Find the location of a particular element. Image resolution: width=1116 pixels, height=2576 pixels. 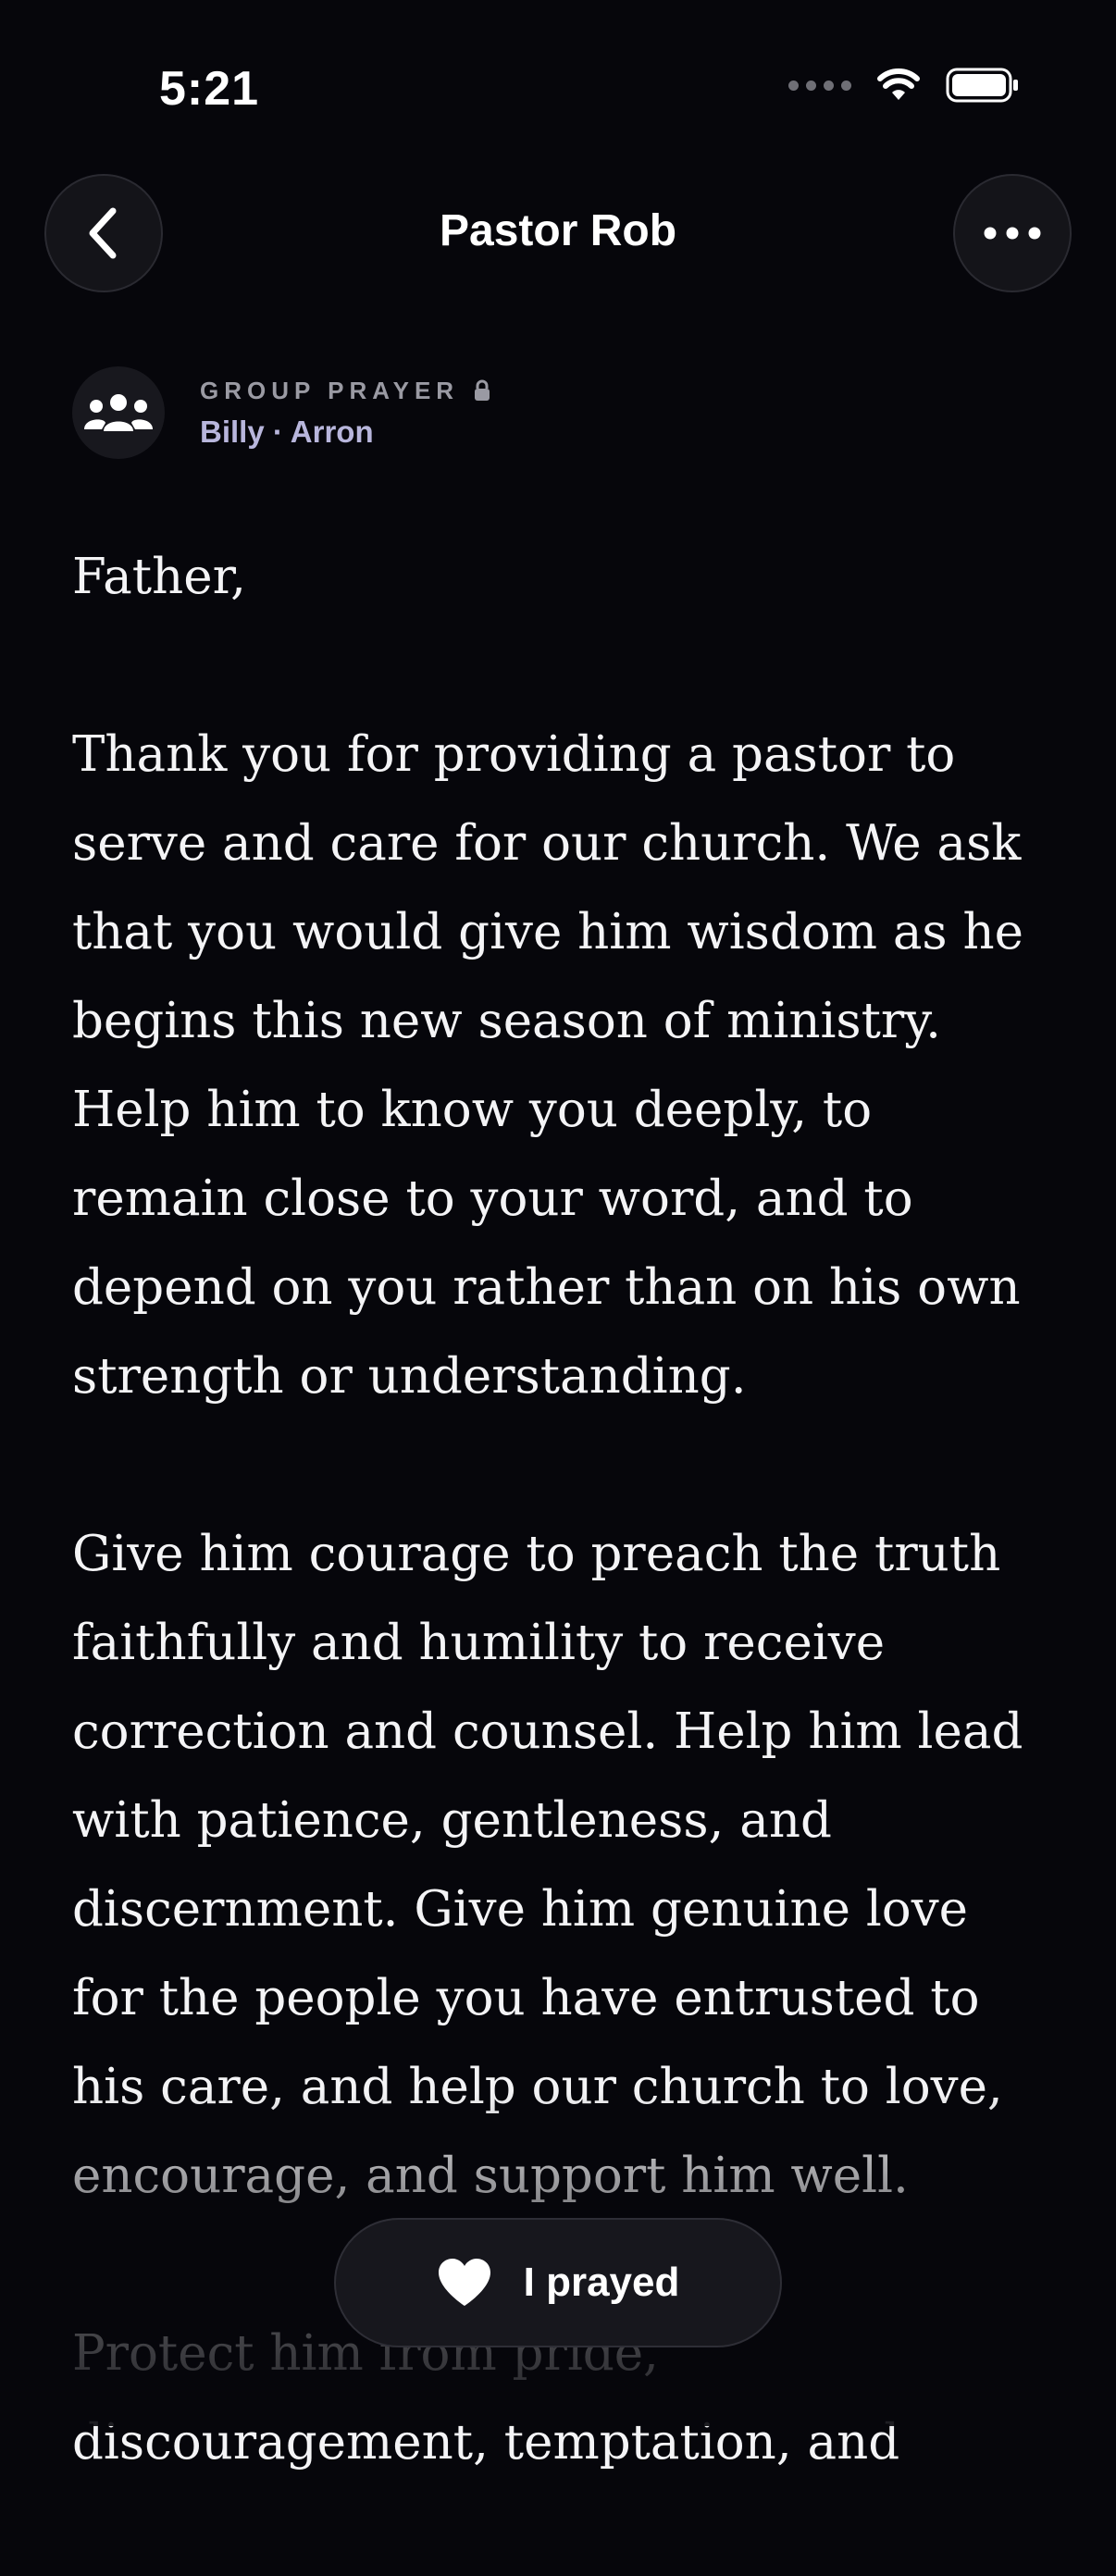

i-prayed-label: I prayed is located at coordinates (601, 2282).